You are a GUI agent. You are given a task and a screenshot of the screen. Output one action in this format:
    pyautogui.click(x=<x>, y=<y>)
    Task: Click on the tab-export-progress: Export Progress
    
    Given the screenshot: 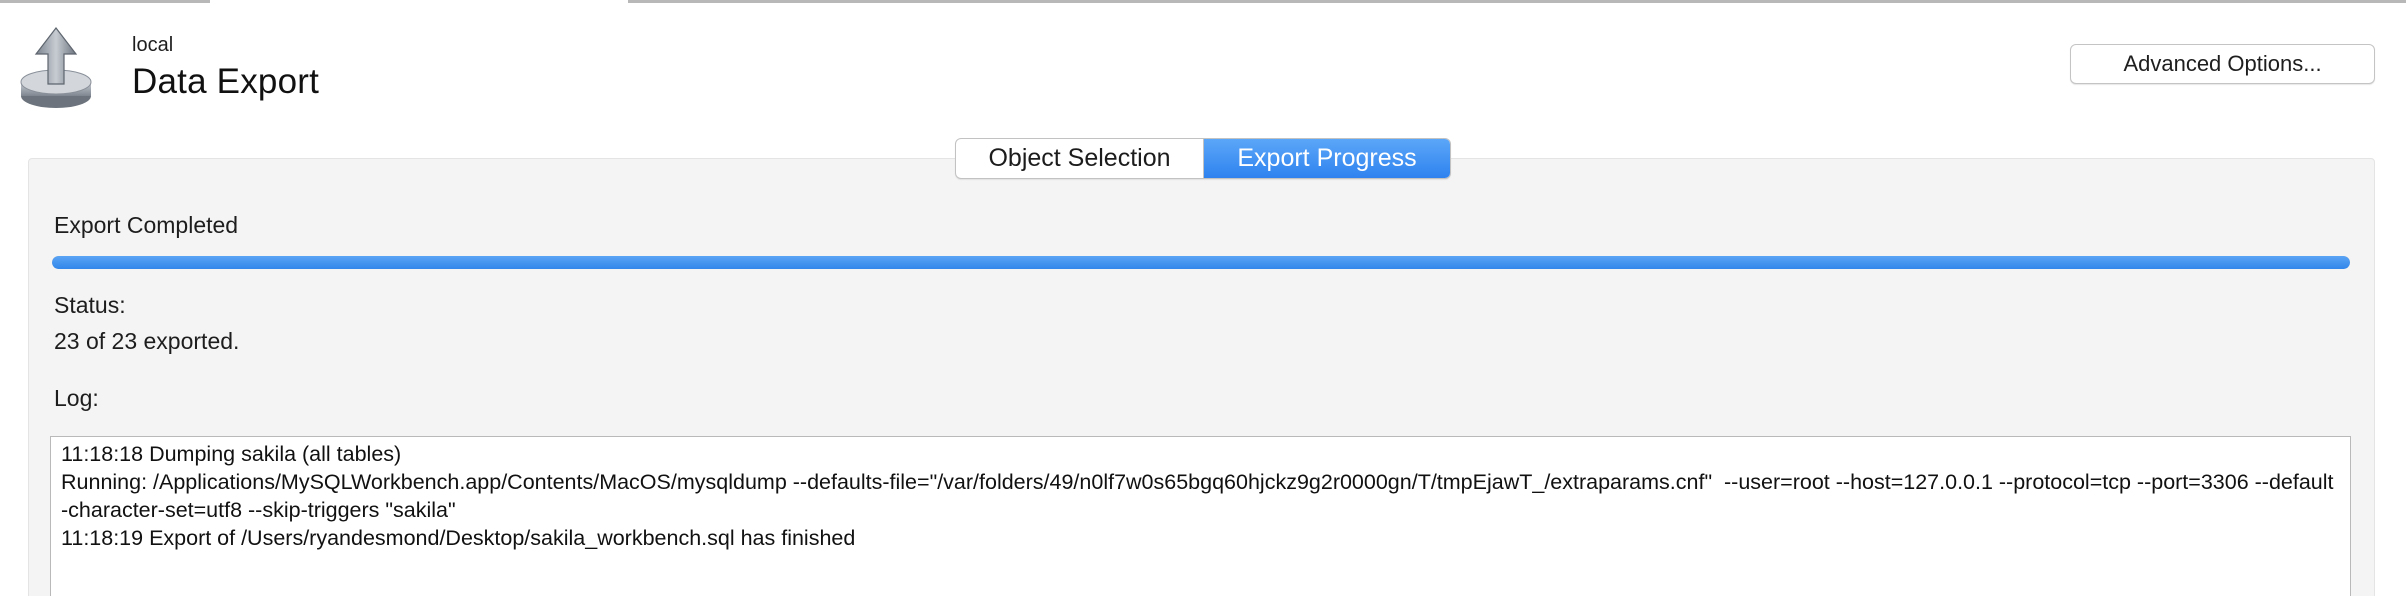 What is the action you would take?
    pyautogui.click(x=1327, y=158)
    